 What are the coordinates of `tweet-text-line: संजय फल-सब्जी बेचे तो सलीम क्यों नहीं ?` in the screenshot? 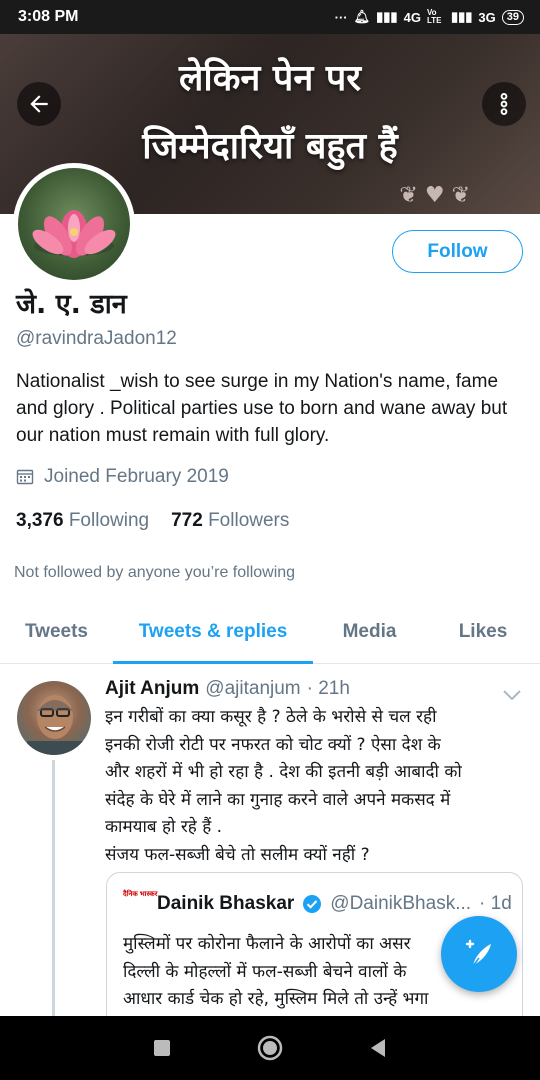 It's located at (237, 854).